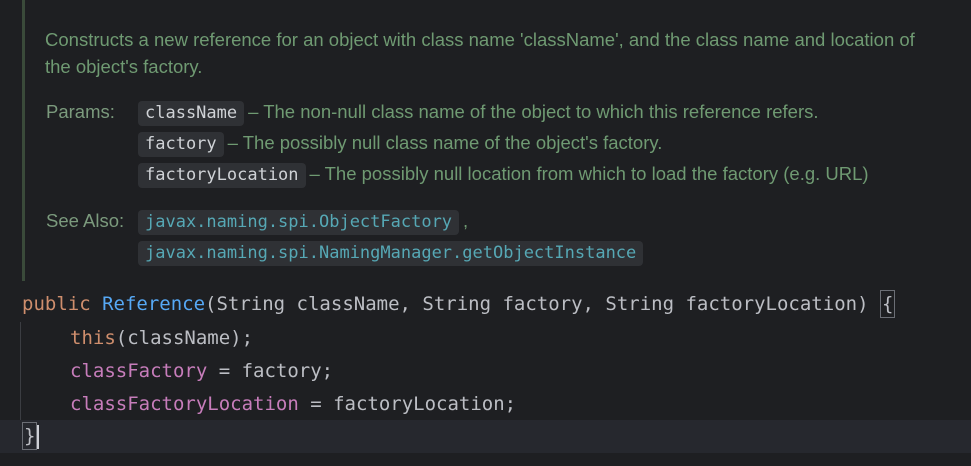 This screenshot has height=466, width=971. I want to click on code-line-5: }, so click(31, 436).